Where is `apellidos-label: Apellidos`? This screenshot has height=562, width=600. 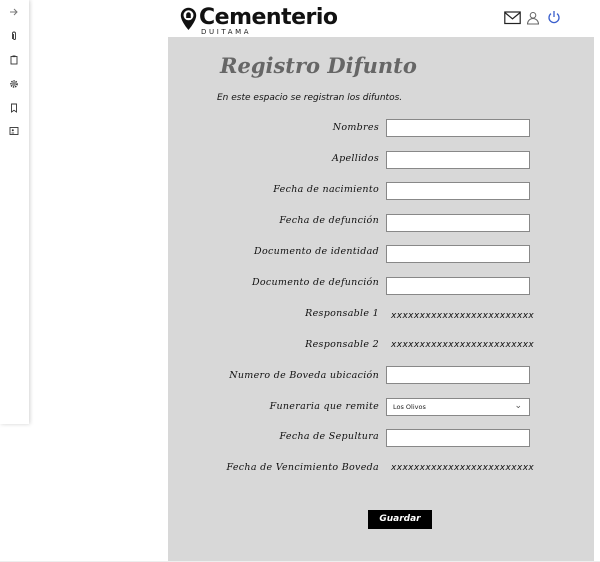 apellidos-label: Apellidos is located at coordinates (355, 158).